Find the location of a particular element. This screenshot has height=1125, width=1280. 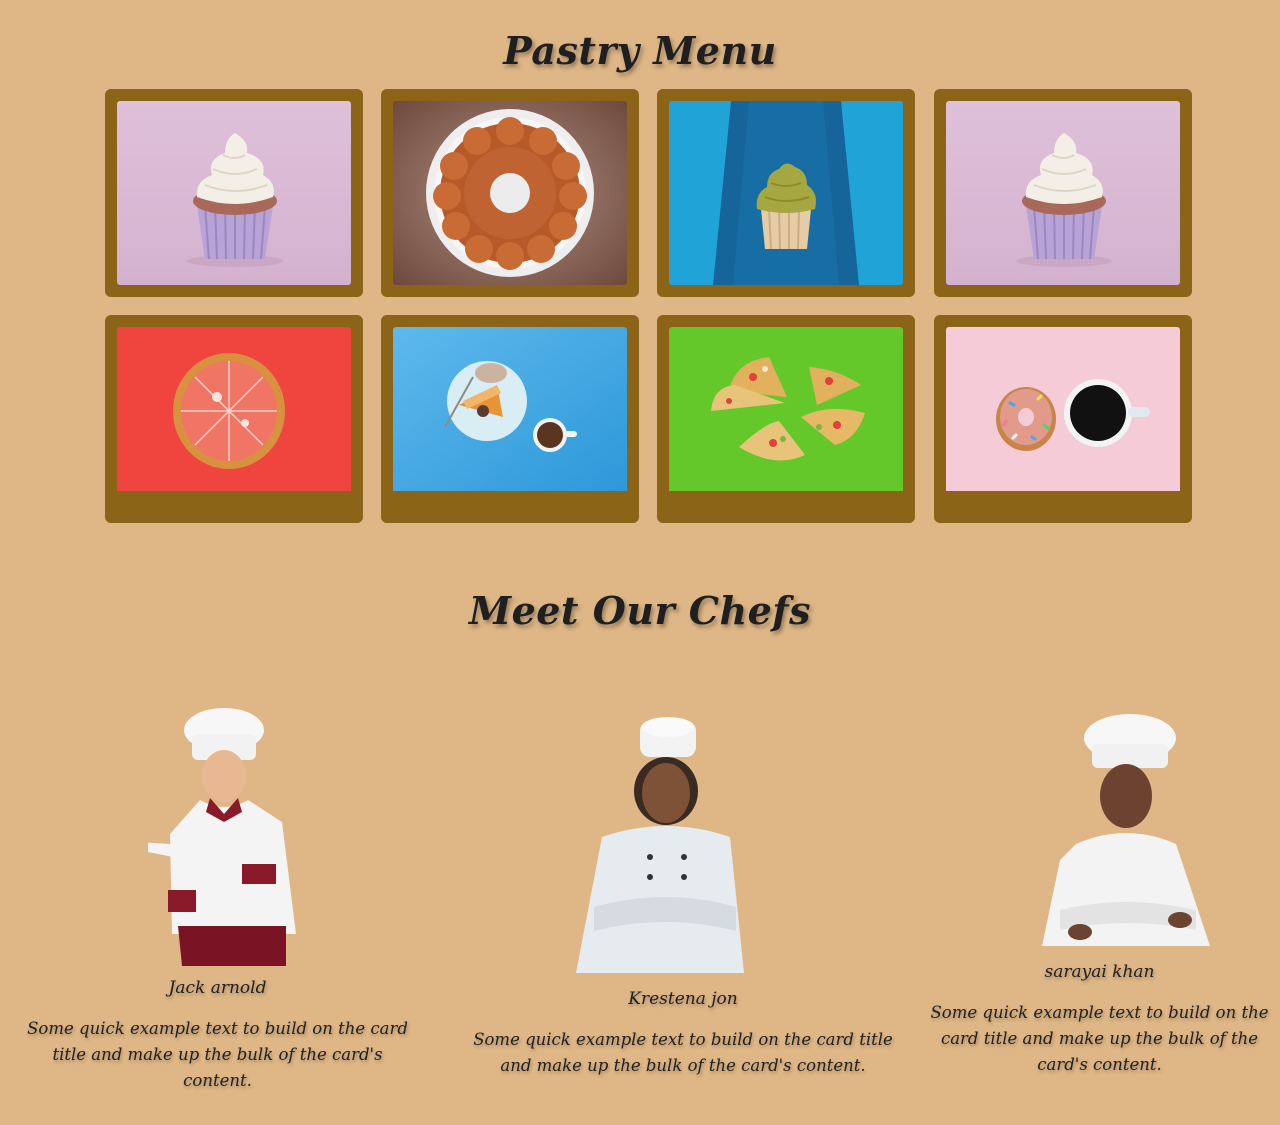

pizza-slices-photo is located at coordinates (786, 419).